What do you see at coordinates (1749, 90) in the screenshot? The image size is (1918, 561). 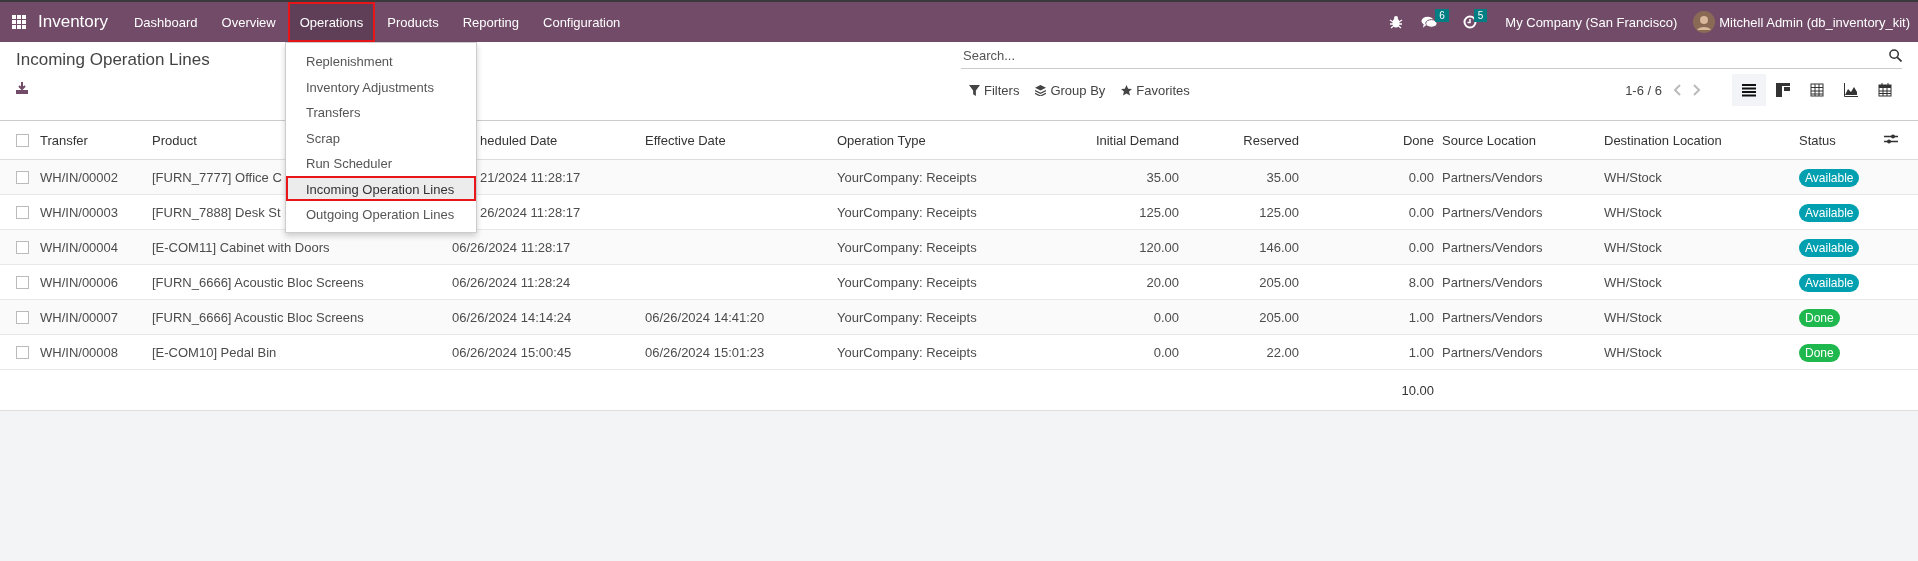 I see `view-switch-button` at bounding box center [1749, 90].